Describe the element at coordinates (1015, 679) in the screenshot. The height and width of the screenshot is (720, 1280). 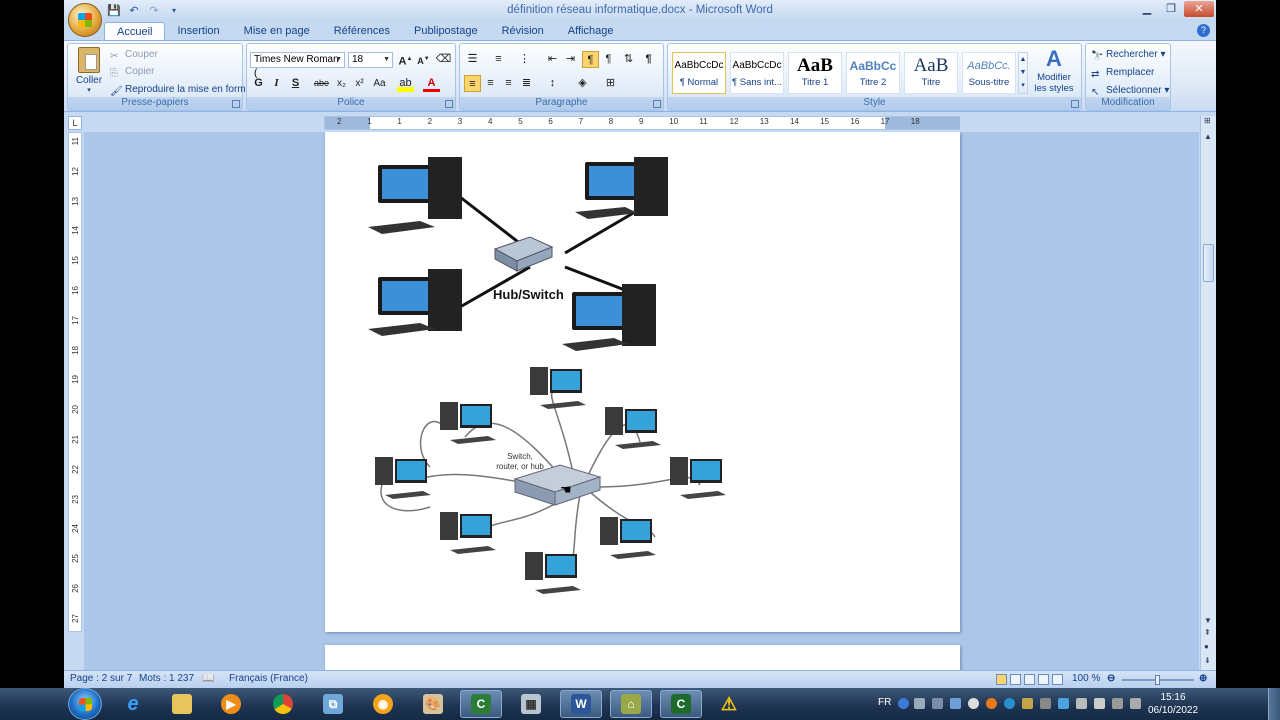
I see `view-full-screen-icon` at that location.